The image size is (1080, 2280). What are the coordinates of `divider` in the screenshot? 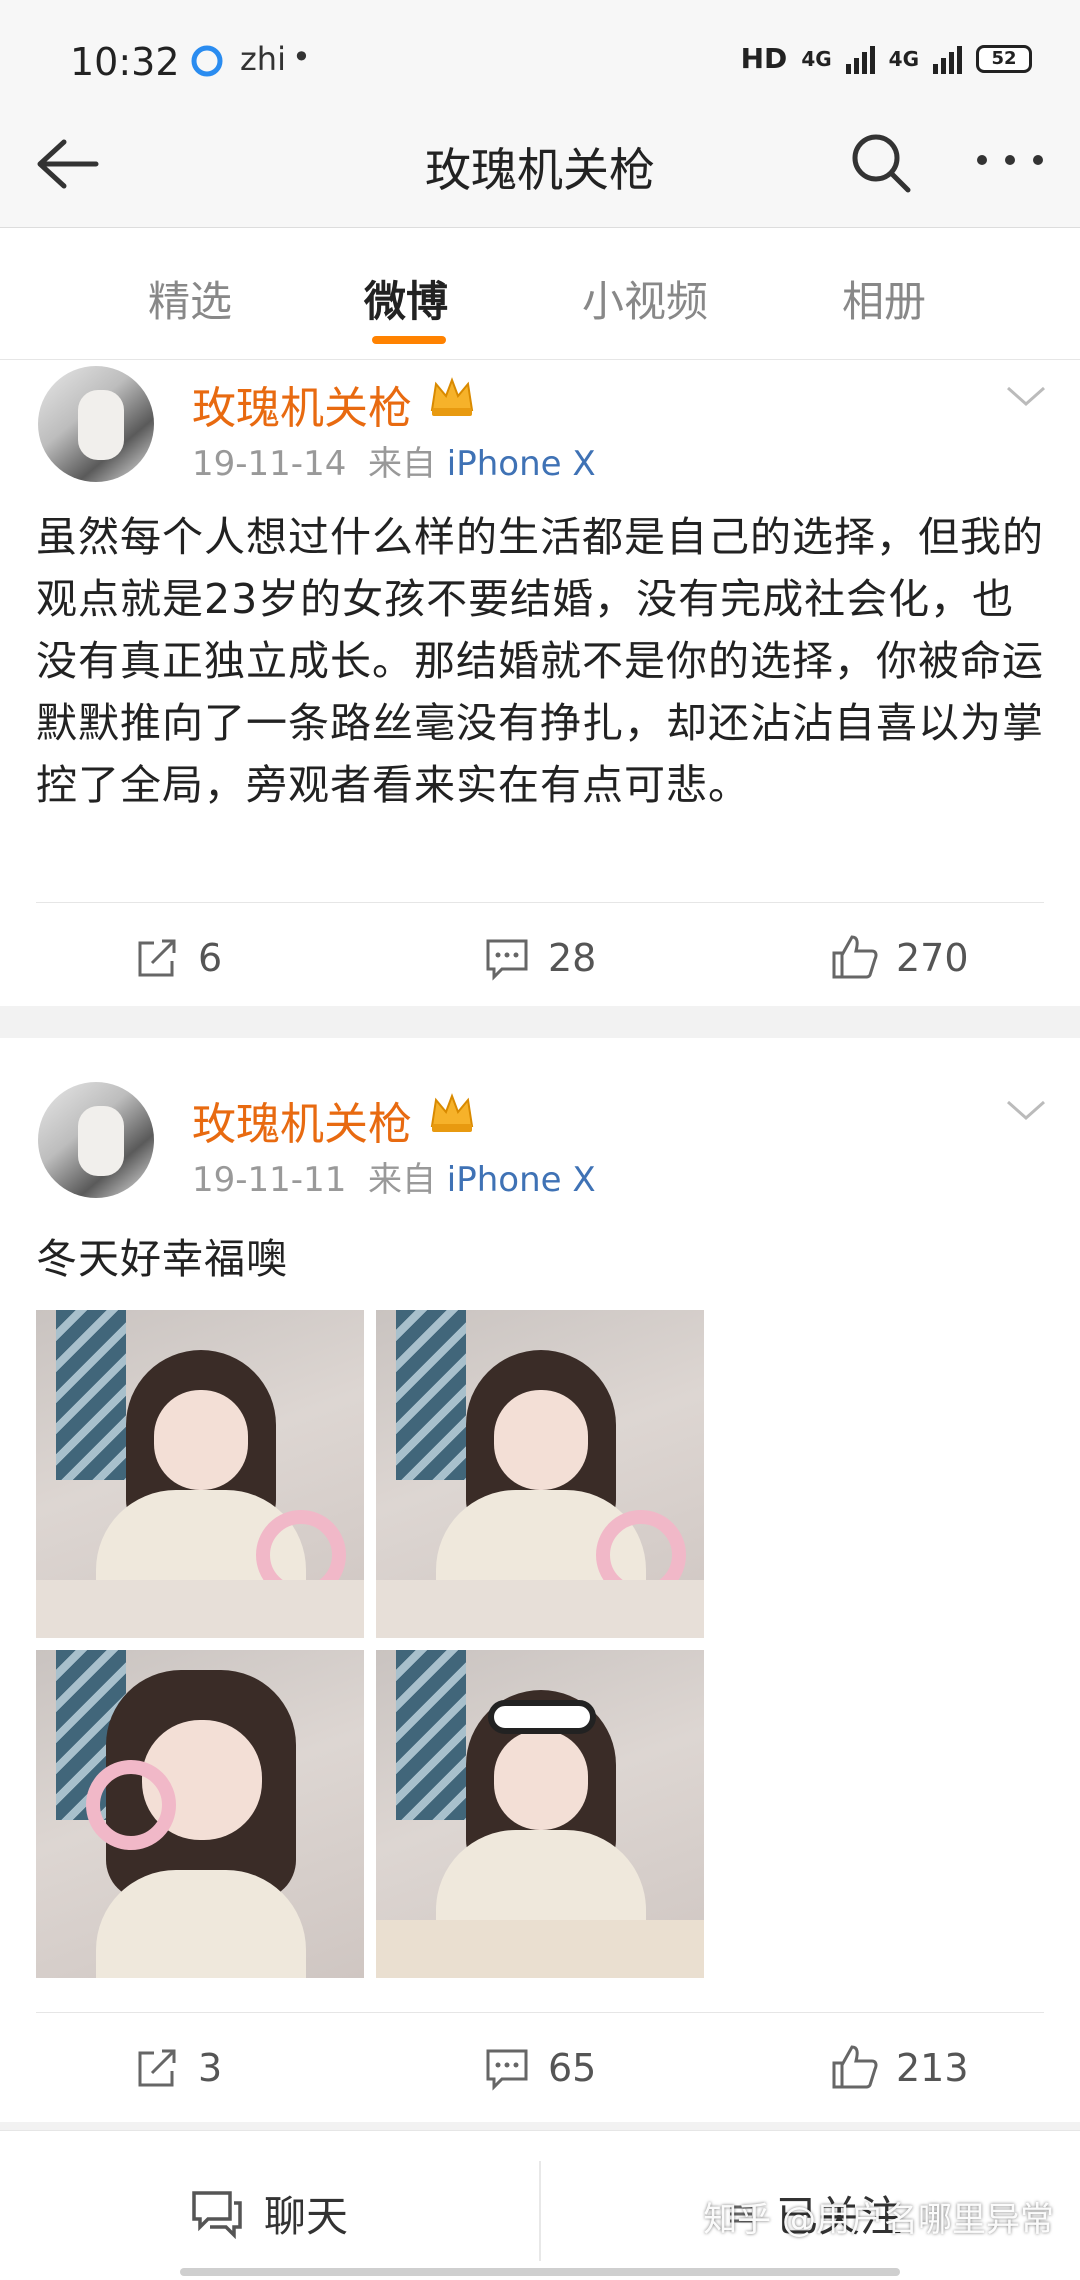 It's located at (540, 2211).